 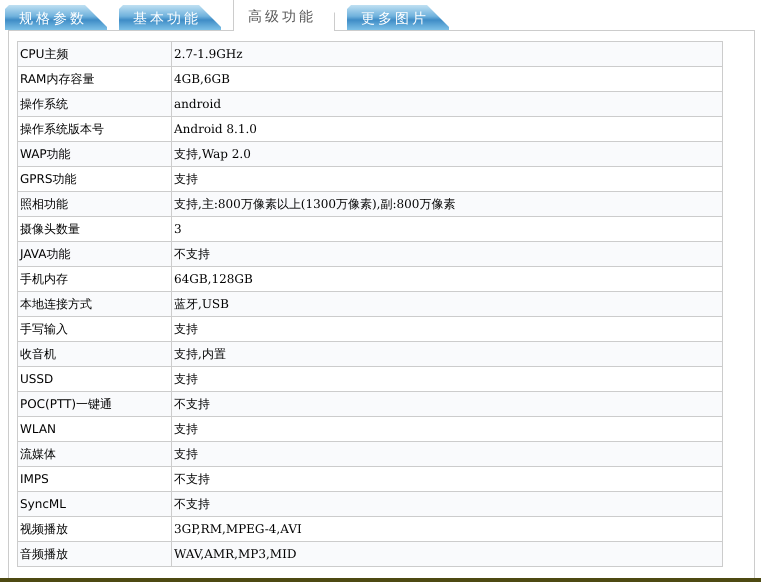 I want to click on spec-label: 本地连接方式, so click(x=95, y=304).